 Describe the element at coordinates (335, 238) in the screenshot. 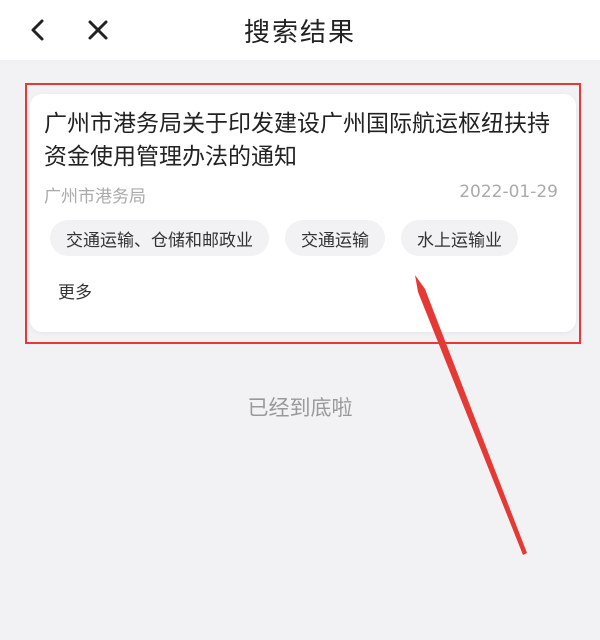

I see `tag-chip: 交通运输` at that location.